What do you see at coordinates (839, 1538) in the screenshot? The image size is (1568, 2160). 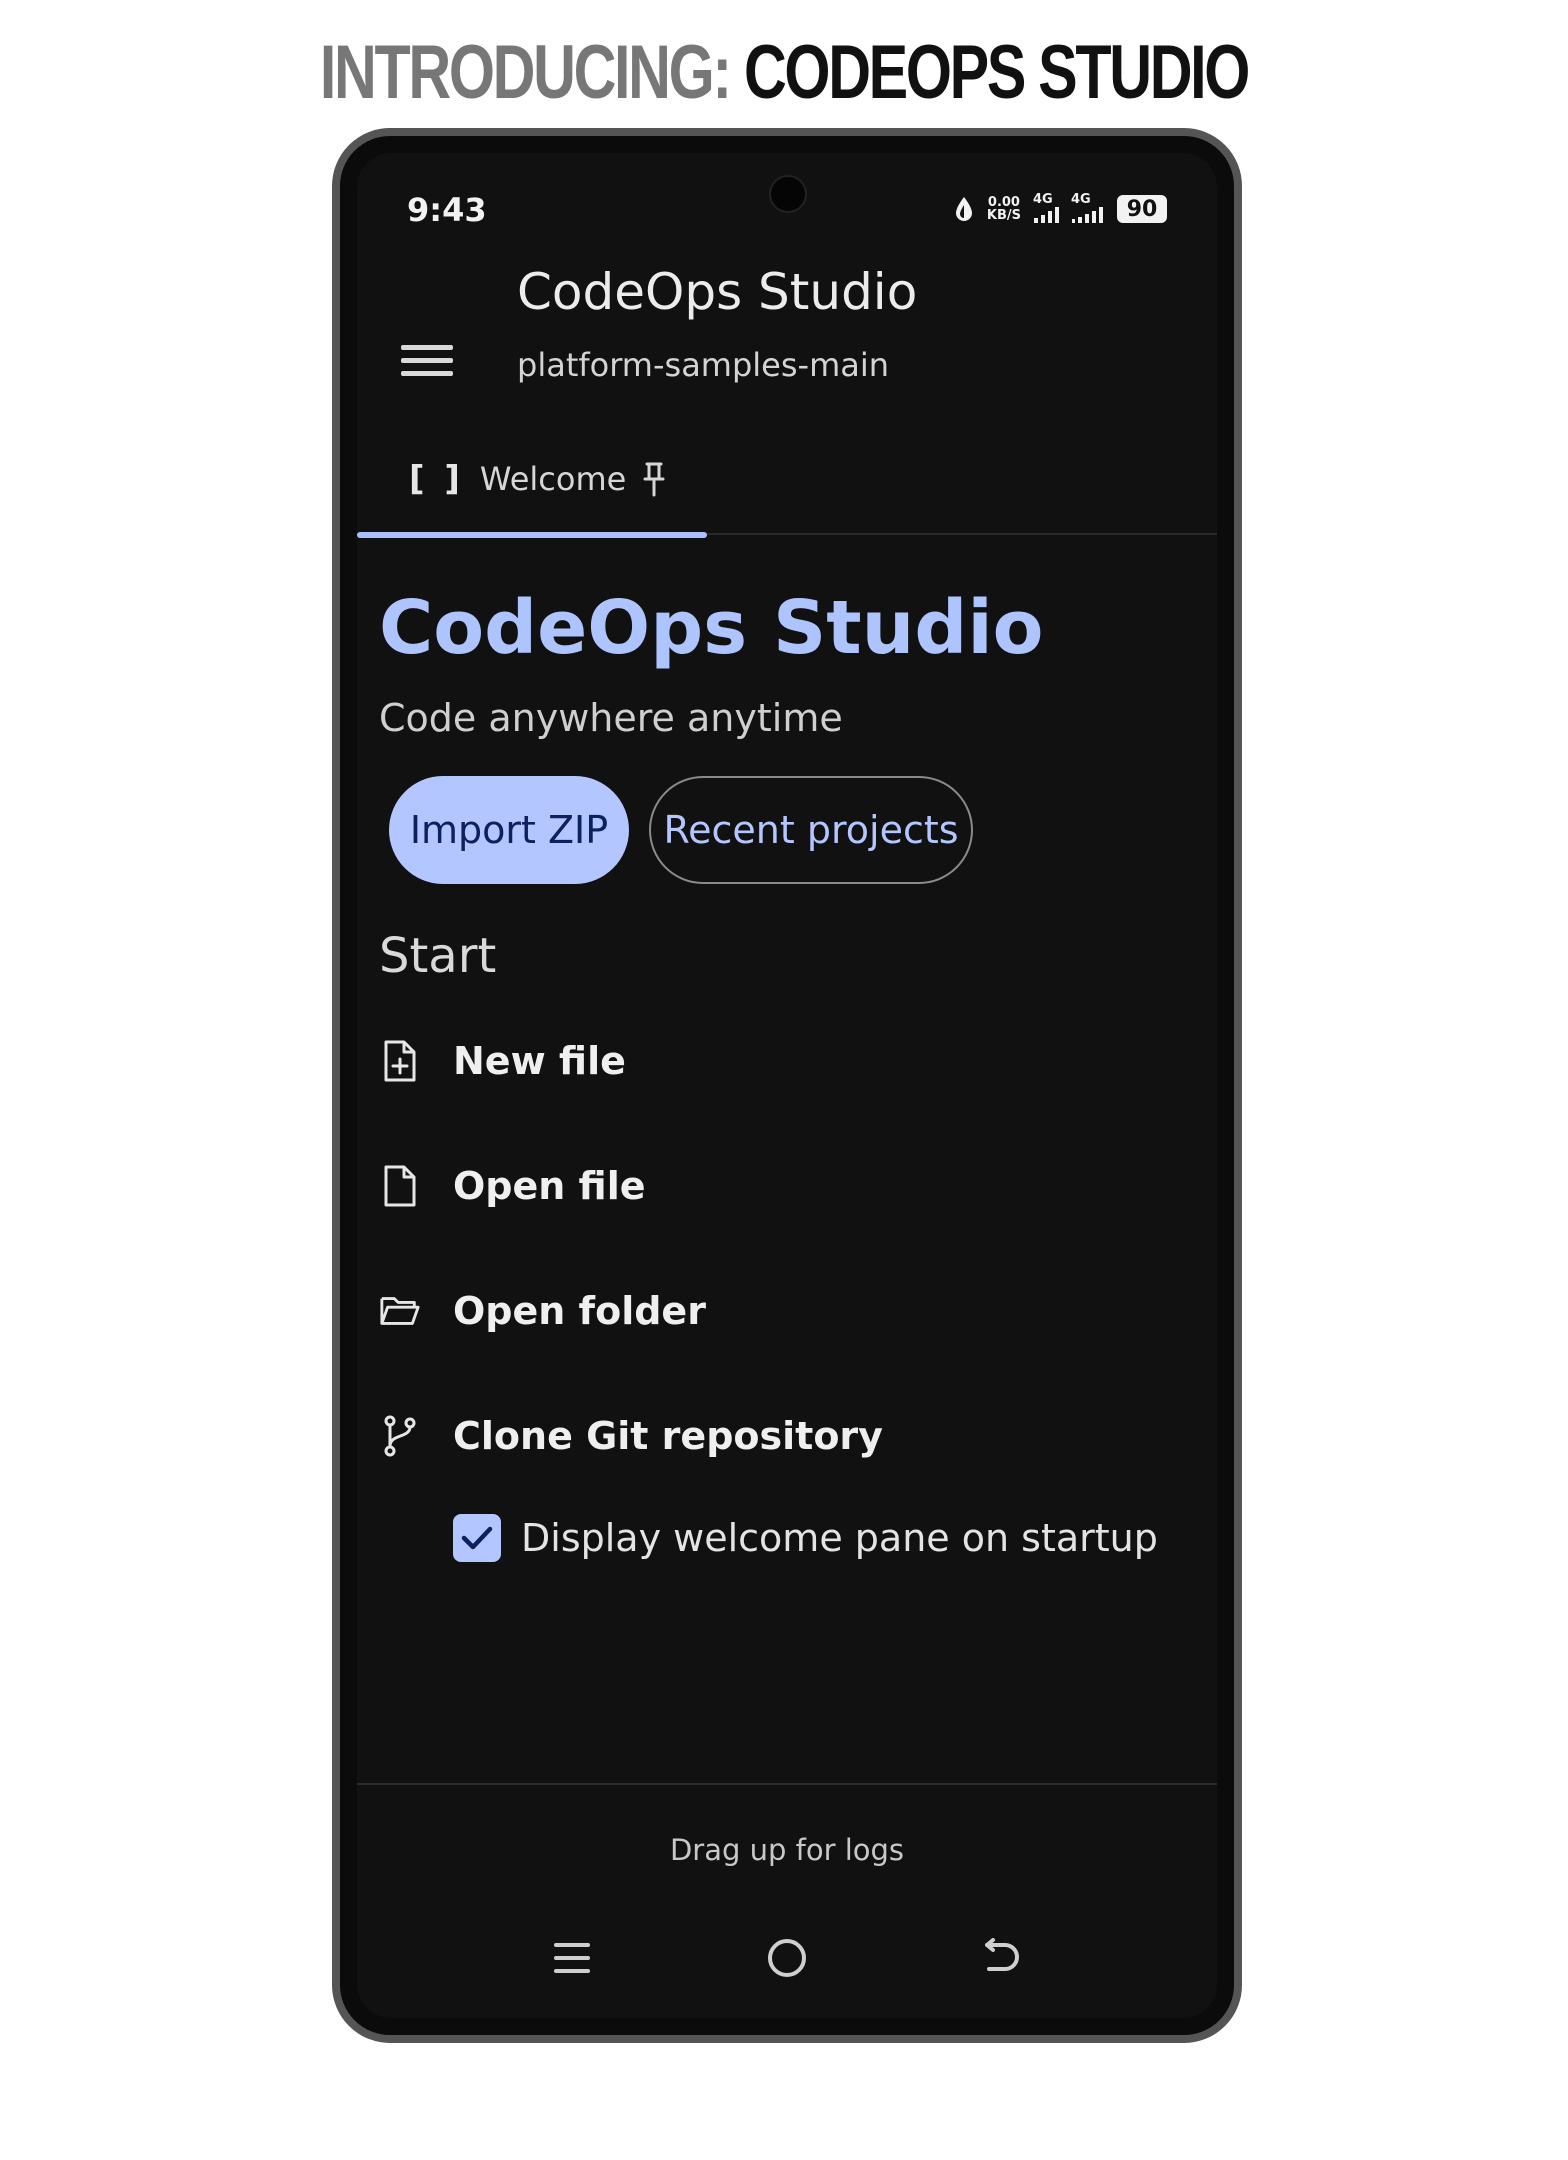 I see `startup-checkbox-label: Display welcome pane on startup` at bounding box center [839, 1538].